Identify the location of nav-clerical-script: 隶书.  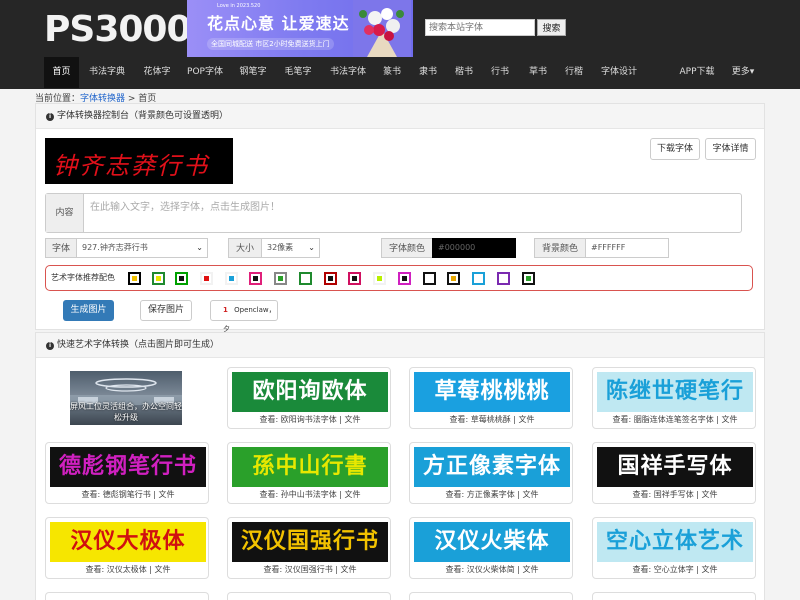
(428, 72).